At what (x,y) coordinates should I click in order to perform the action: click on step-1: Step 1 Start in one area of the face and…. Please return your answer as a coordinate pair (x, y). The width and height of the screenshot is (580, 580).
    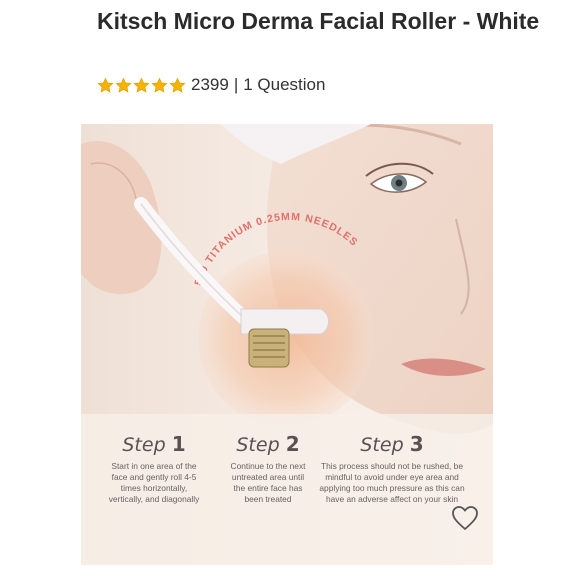
    Looking at the image, I should click on (154, 468).